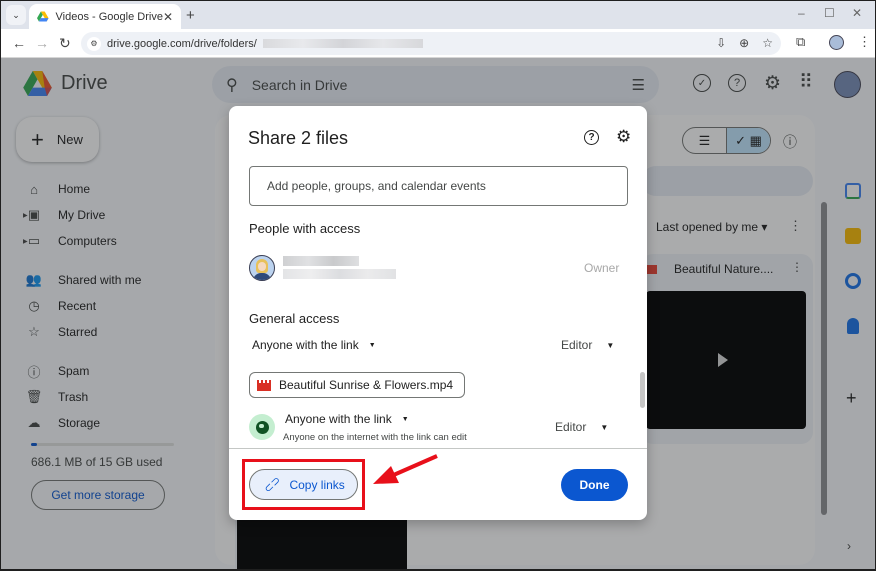  What do you see at coordinates (182, 43) in the screenshot?
I see `url-text: drive.google.com/drive/folders/` at bounding box center [182, 43].